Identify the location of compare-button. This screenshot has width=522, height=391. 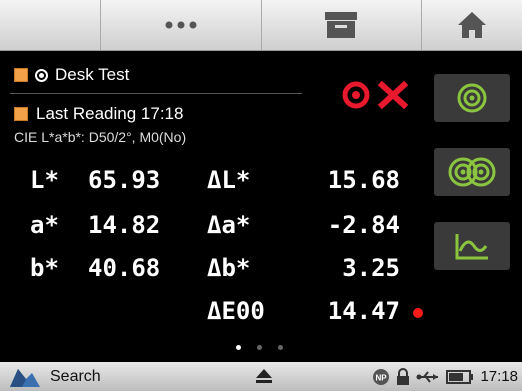
(472, 172).